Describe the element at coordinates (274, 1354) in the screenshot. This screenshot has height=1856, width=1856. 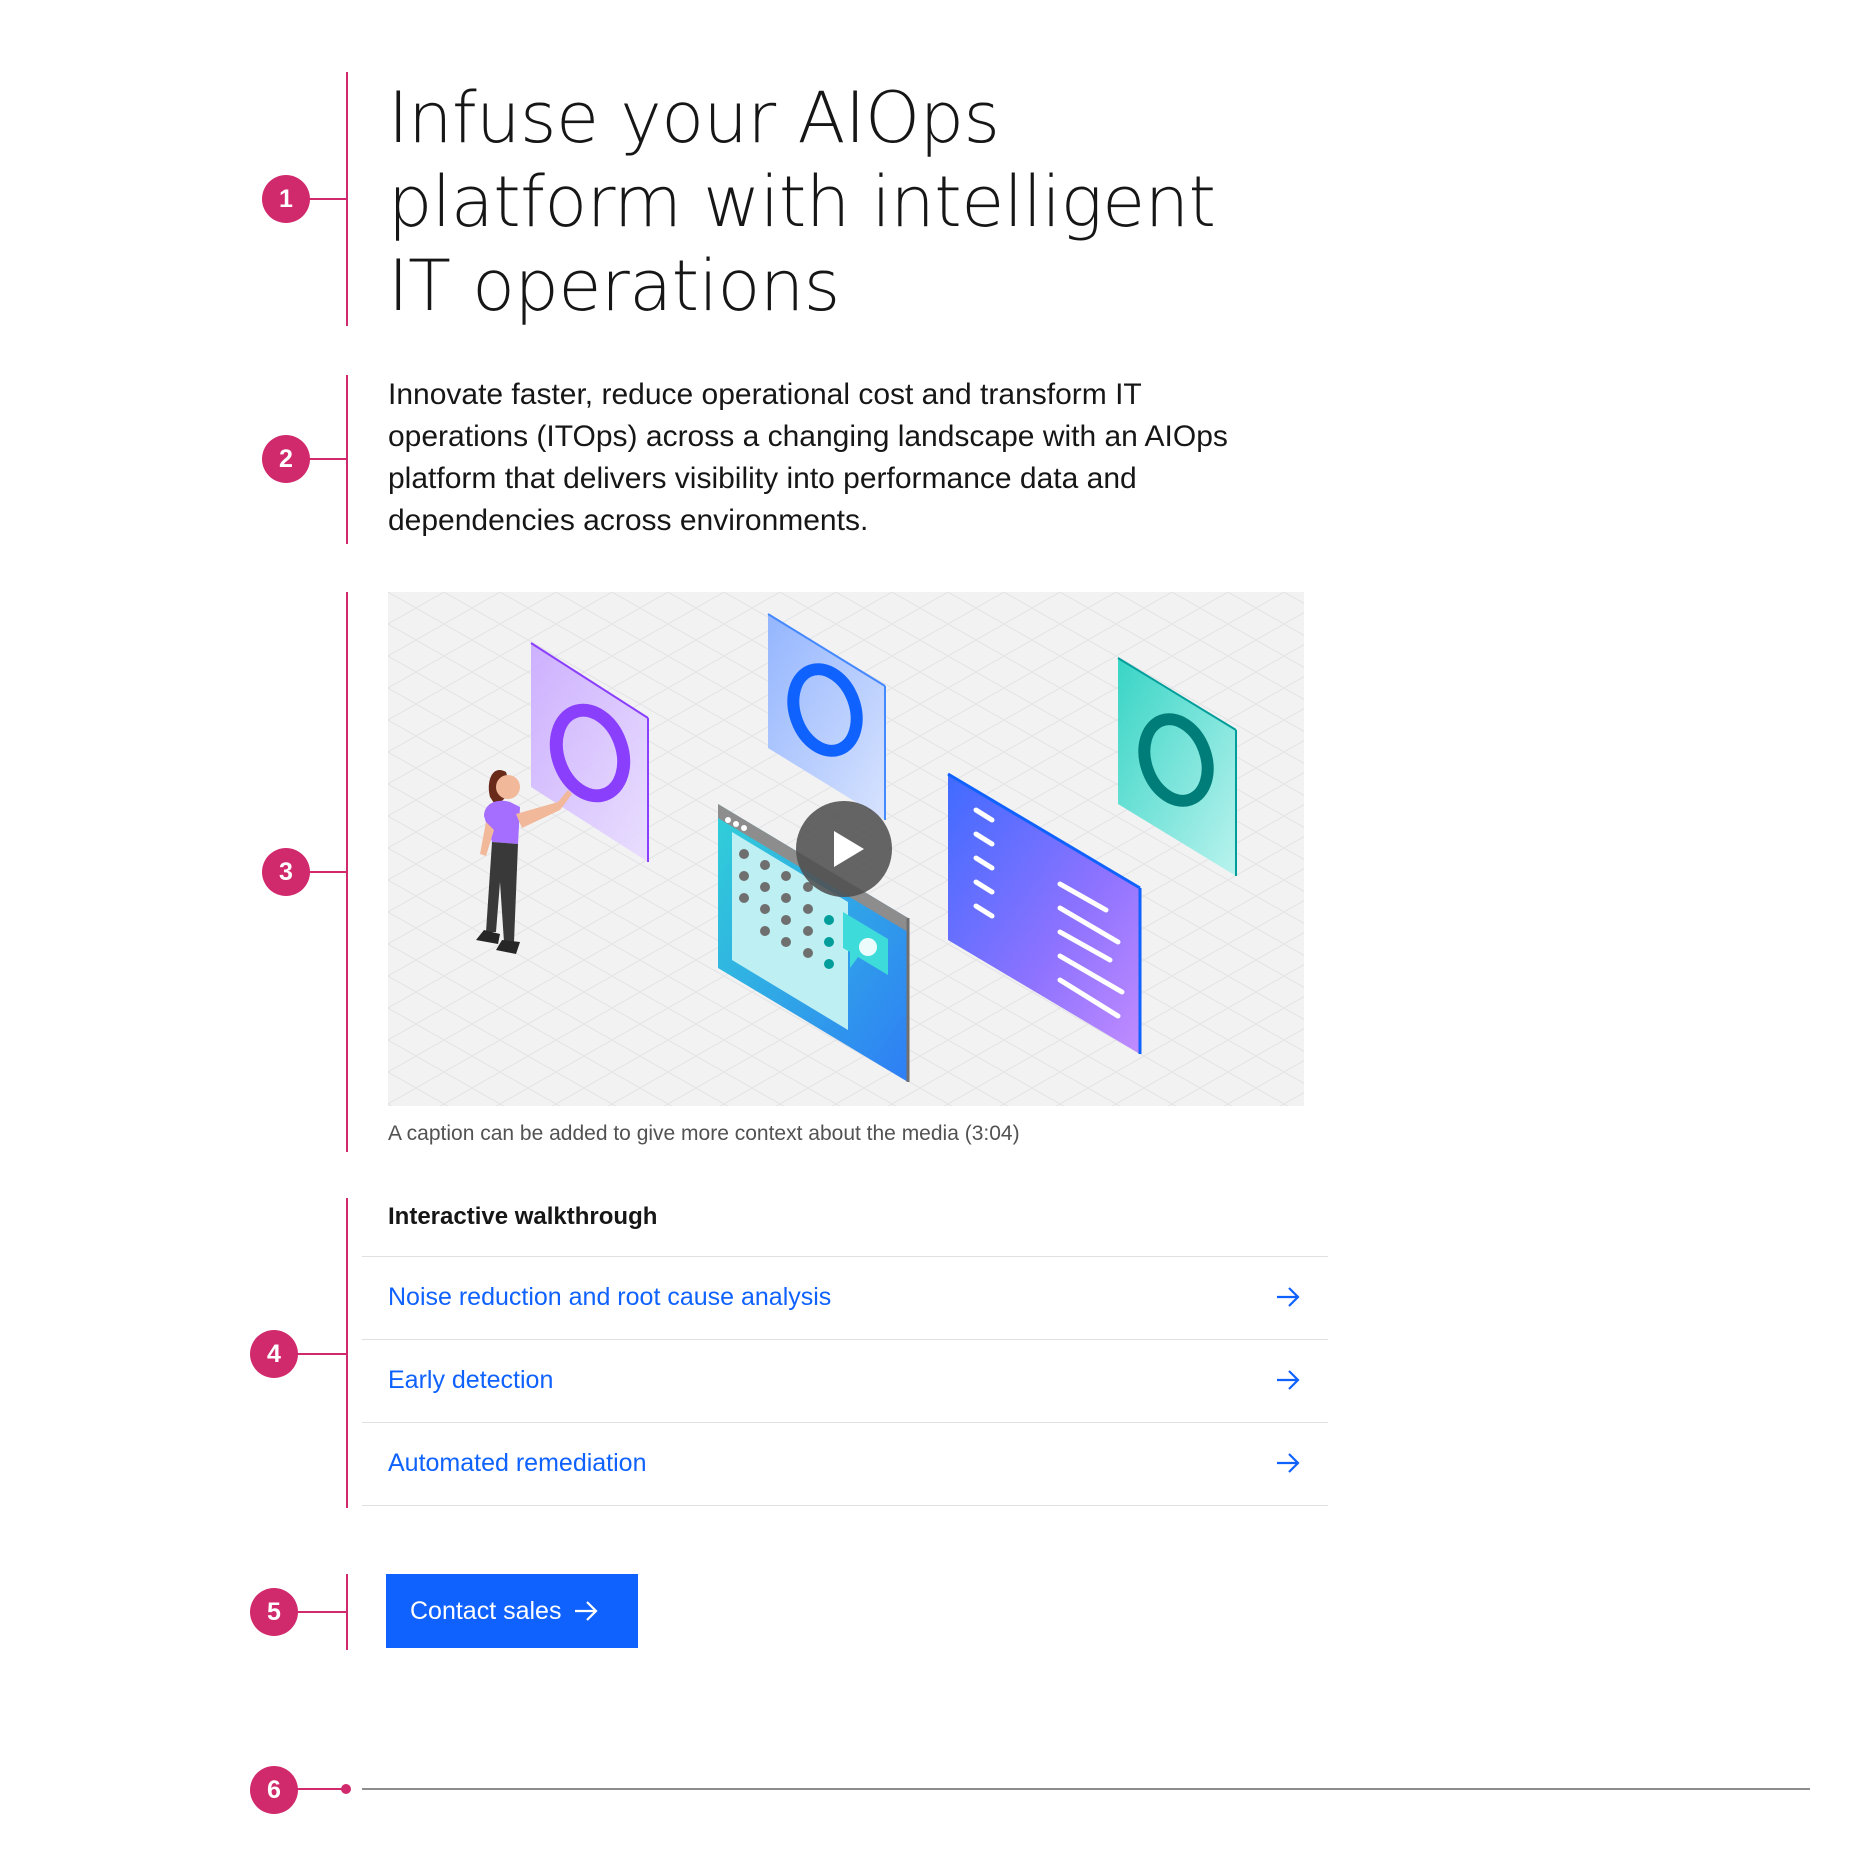
I see `annotation-badge: 4` at that location.